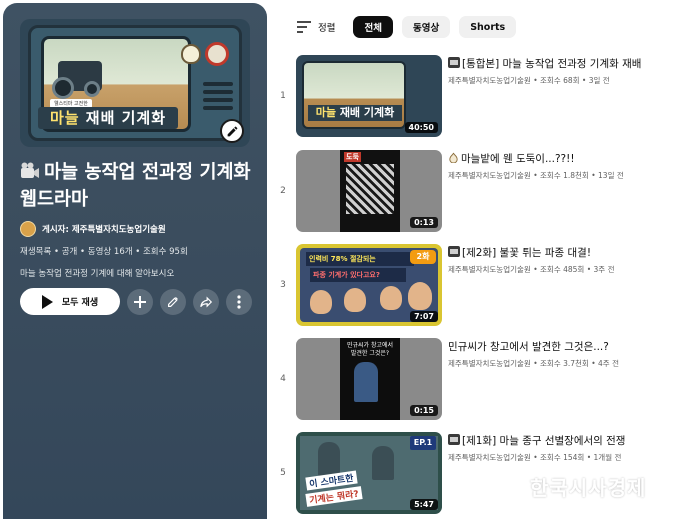 The width and height of the screenshot is (680, 519). I want to click on play-all-button: 모두 재생, so click(70, 301).